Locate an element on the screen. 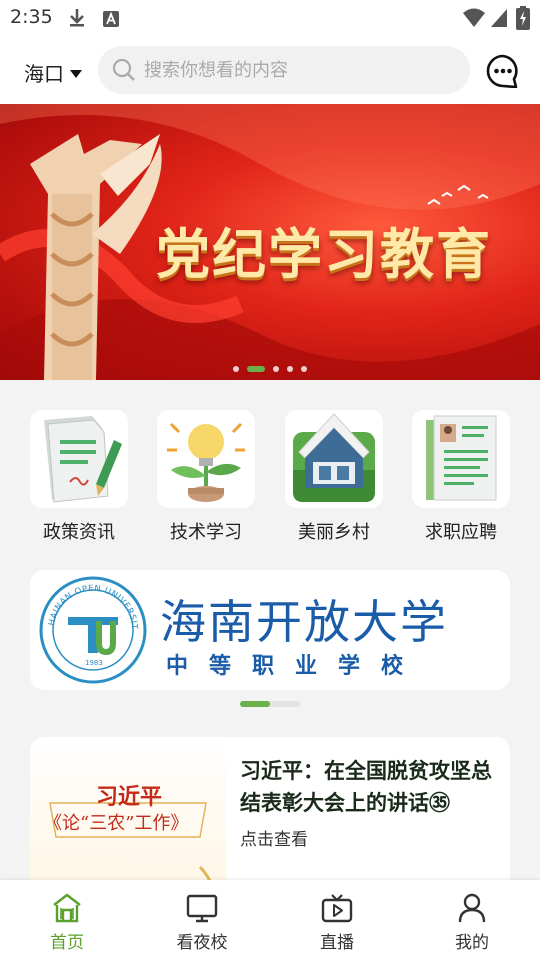 The image size is (540, 960). search-icon is located at coordinates (123, 69).